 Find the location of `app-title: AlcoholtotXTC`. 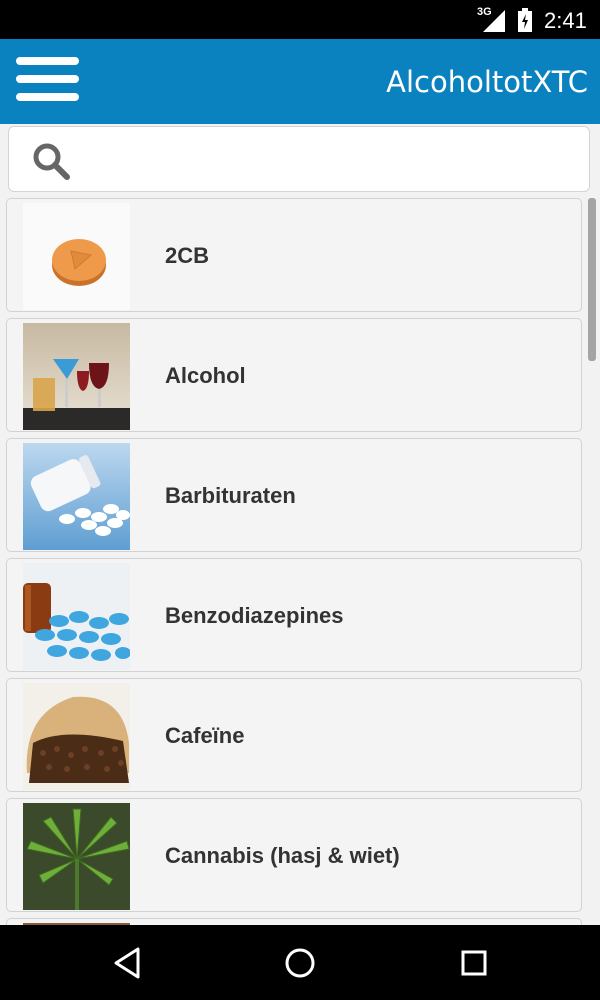

app-title: AlcoholtotXTC is located at coordinates (487, 82).